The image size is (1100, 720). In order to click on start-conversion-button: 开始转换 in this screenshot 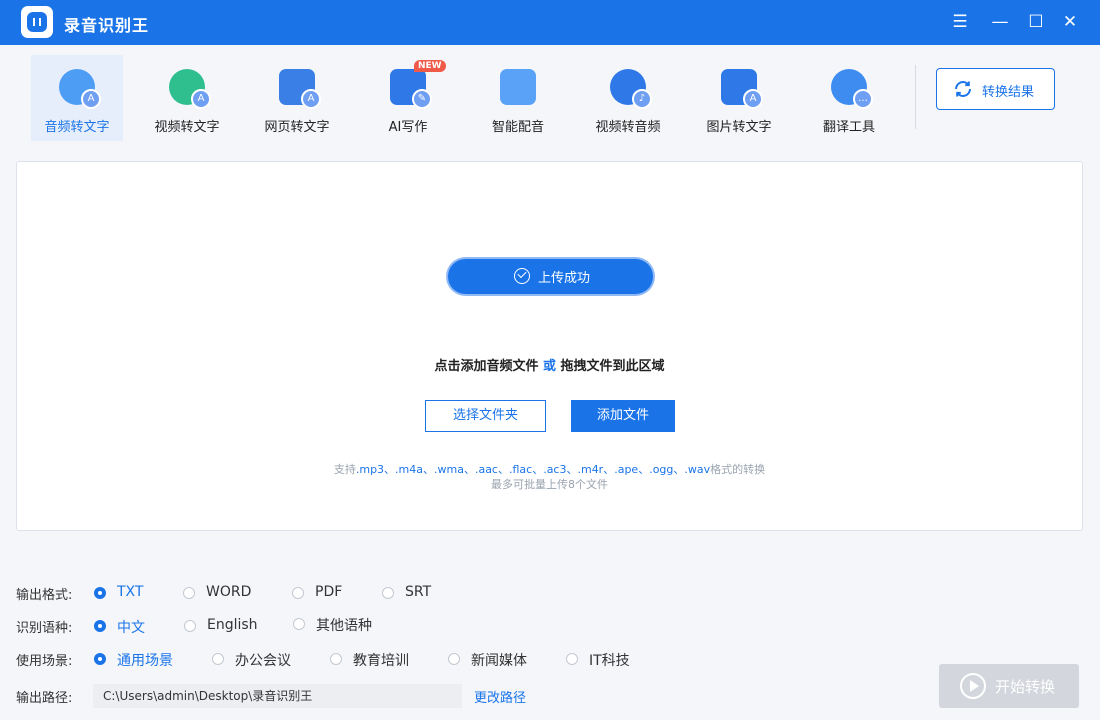, I will do `click(1009, 686)`.